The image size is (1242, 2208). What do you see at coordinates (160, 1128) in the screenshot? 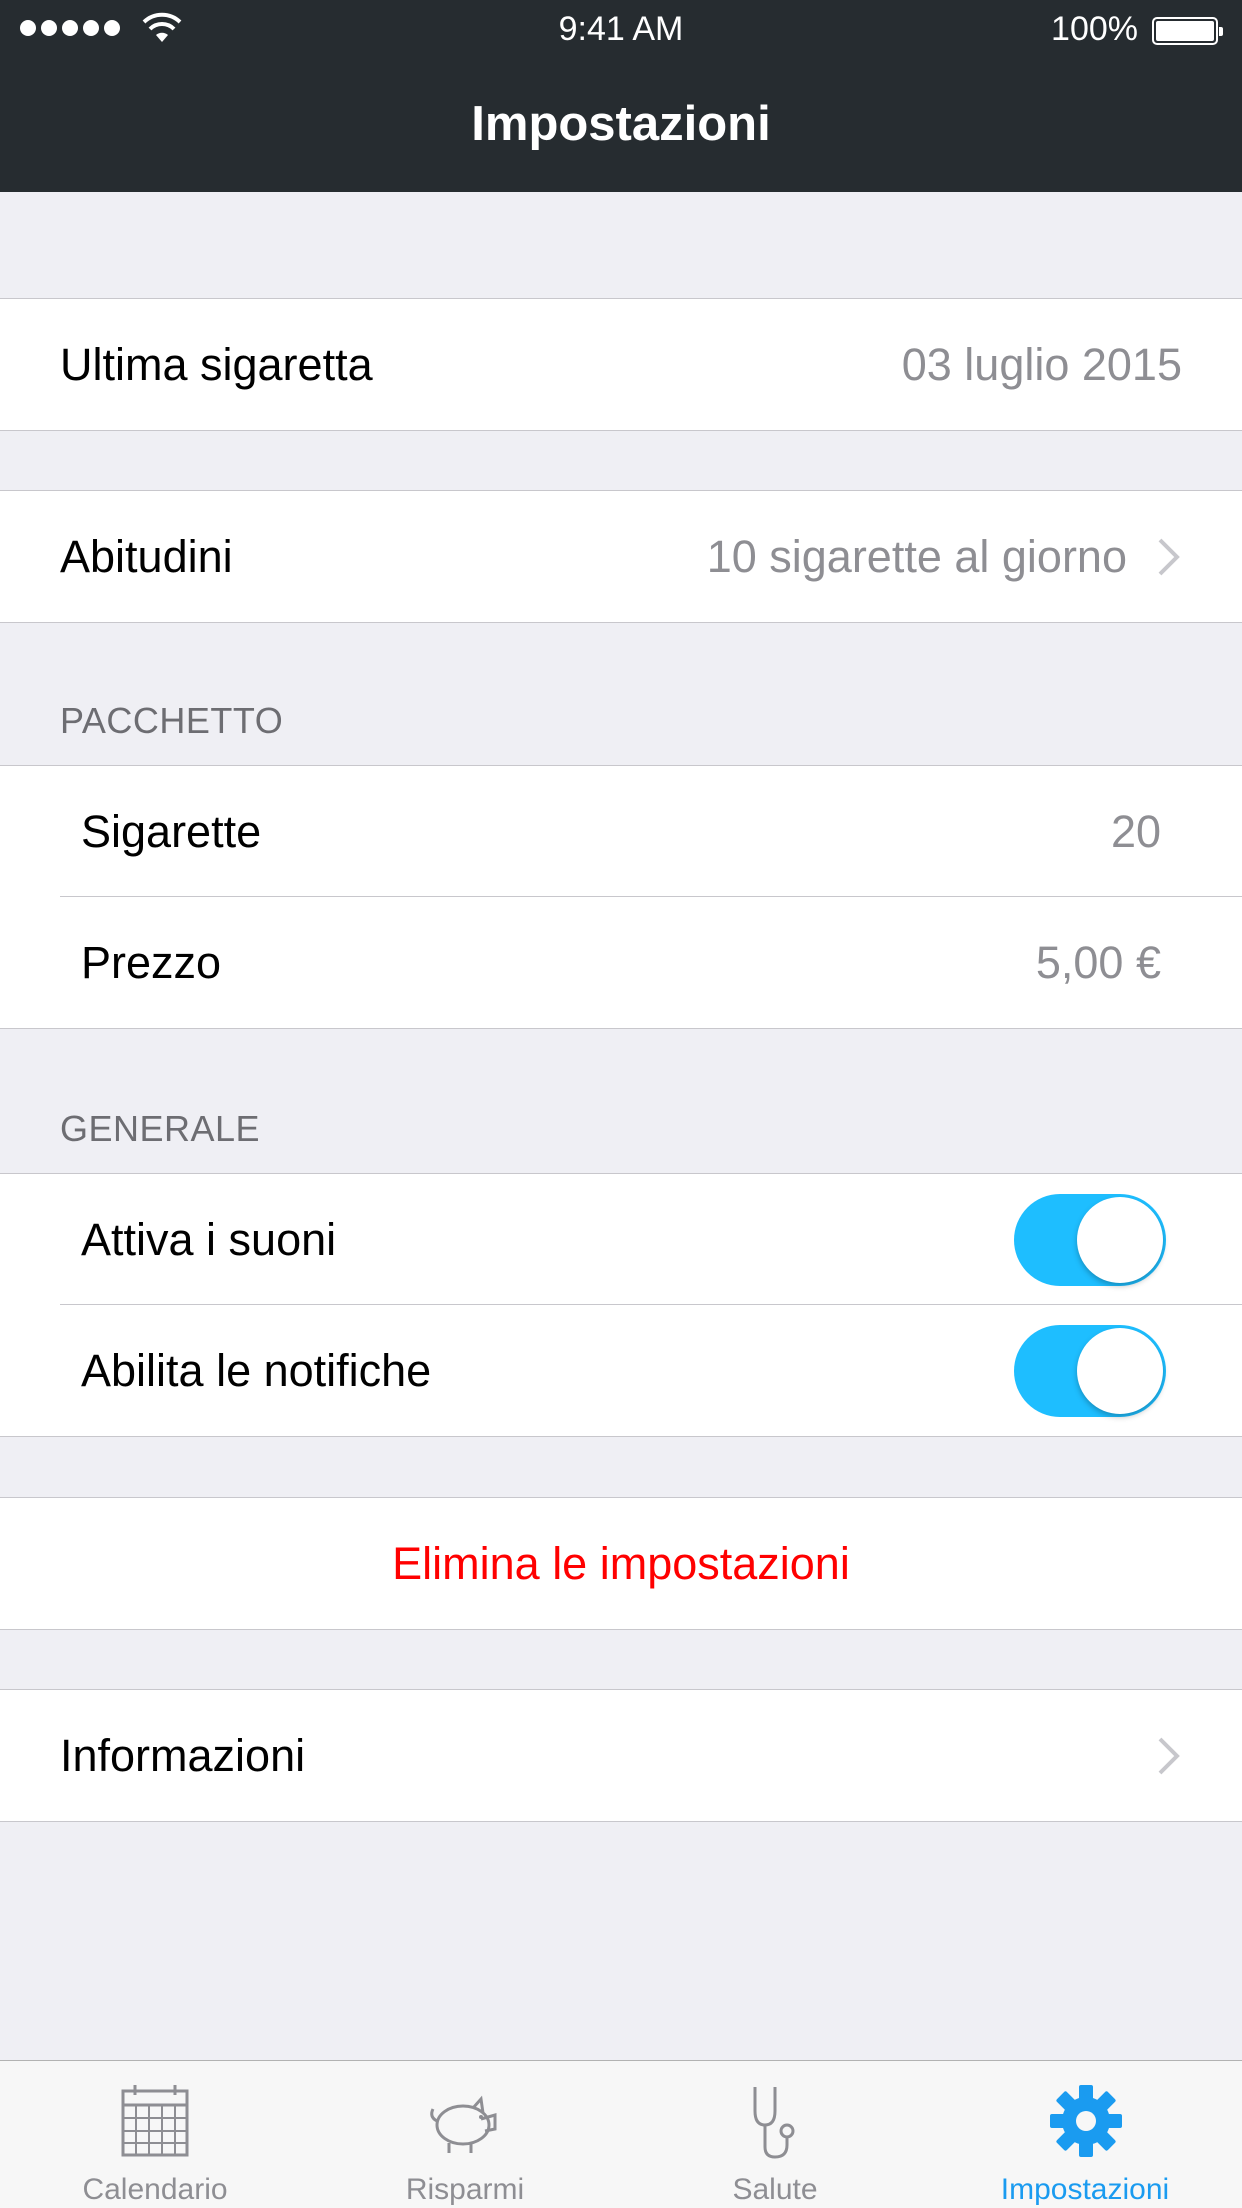
I see `general-section-header: GENERALE` at bounding box center [160, 1128].